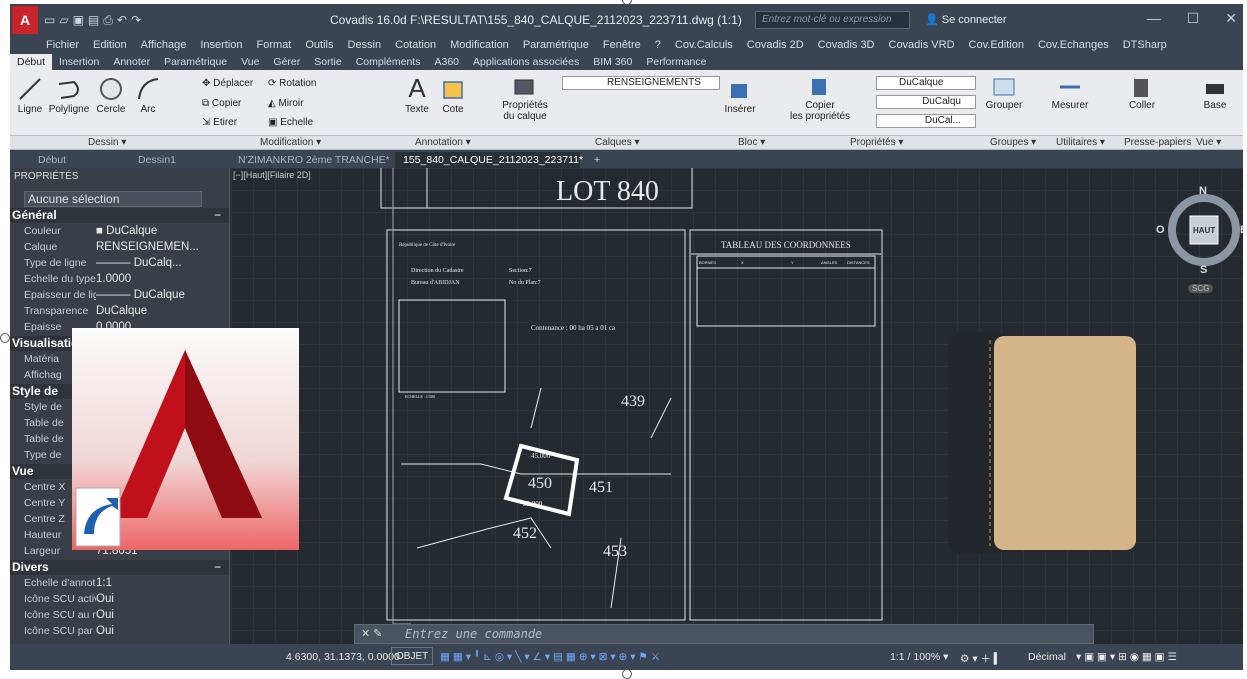  What do you see at coordinates (162, 583) in the screenshot?
I see `property-value: 1:1` at bounding box center [162, 583].